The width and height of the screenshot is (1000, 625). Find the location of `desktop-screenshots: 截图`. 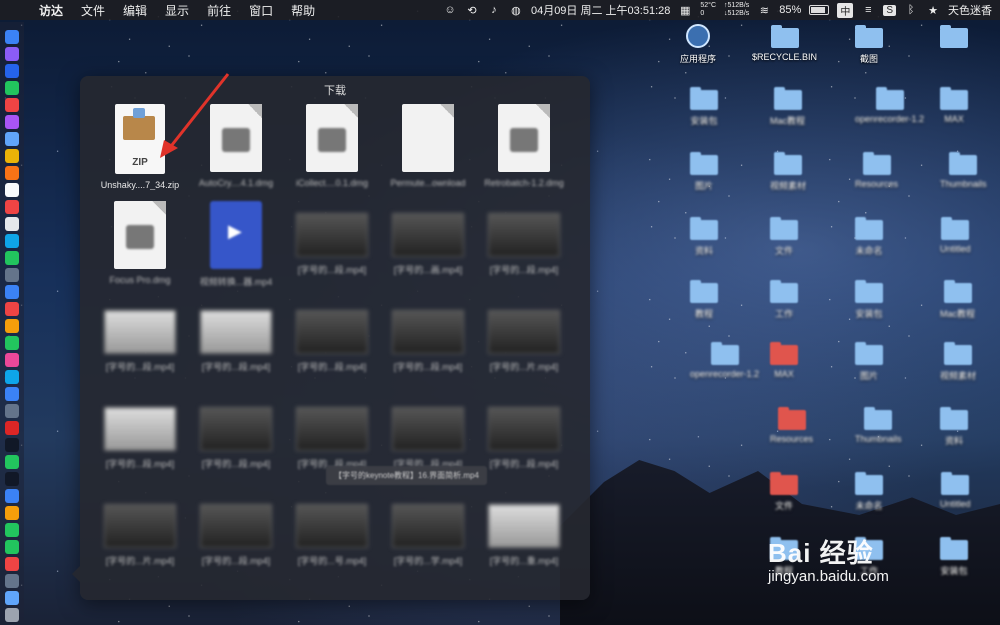

desktop-screenshots: 截图 is located at coordinates (869, 45).